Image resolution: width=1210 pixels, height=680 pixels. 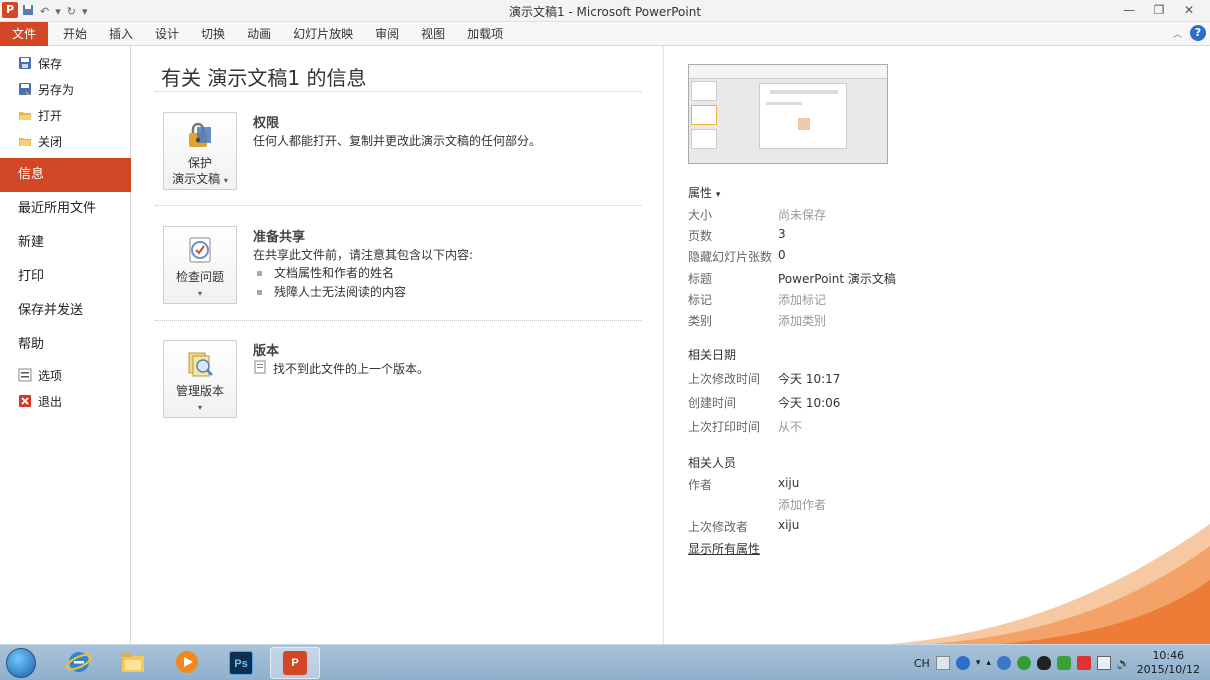 I want to click on property-value: 3, so click(x=782, y=234).